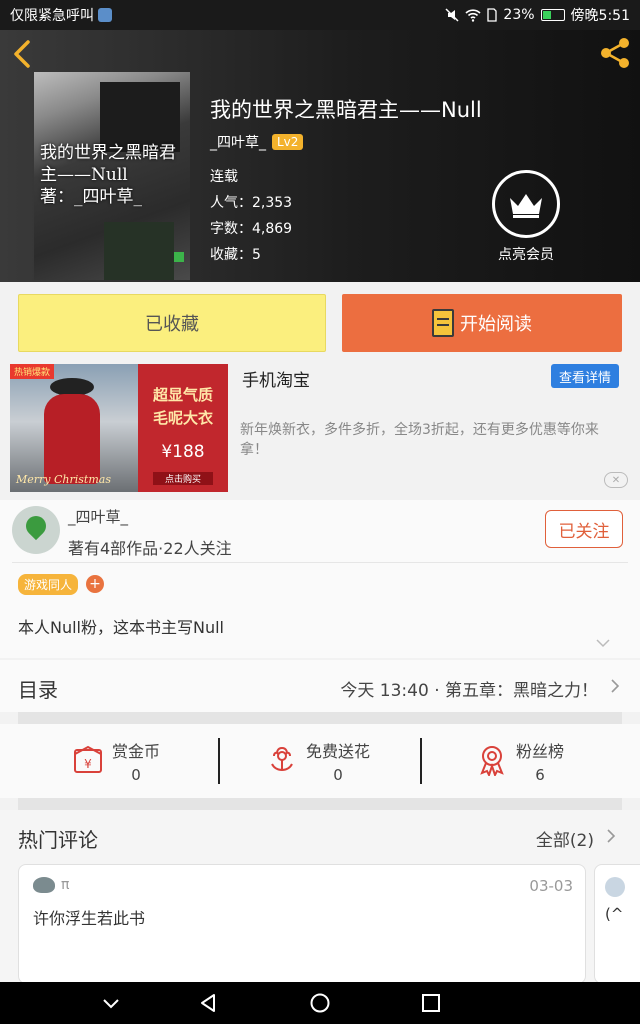  What do you see at coordinates (616, 480) in the screenshot?
I see `ad-close-button: ✕` at bounding box center [616, 480].